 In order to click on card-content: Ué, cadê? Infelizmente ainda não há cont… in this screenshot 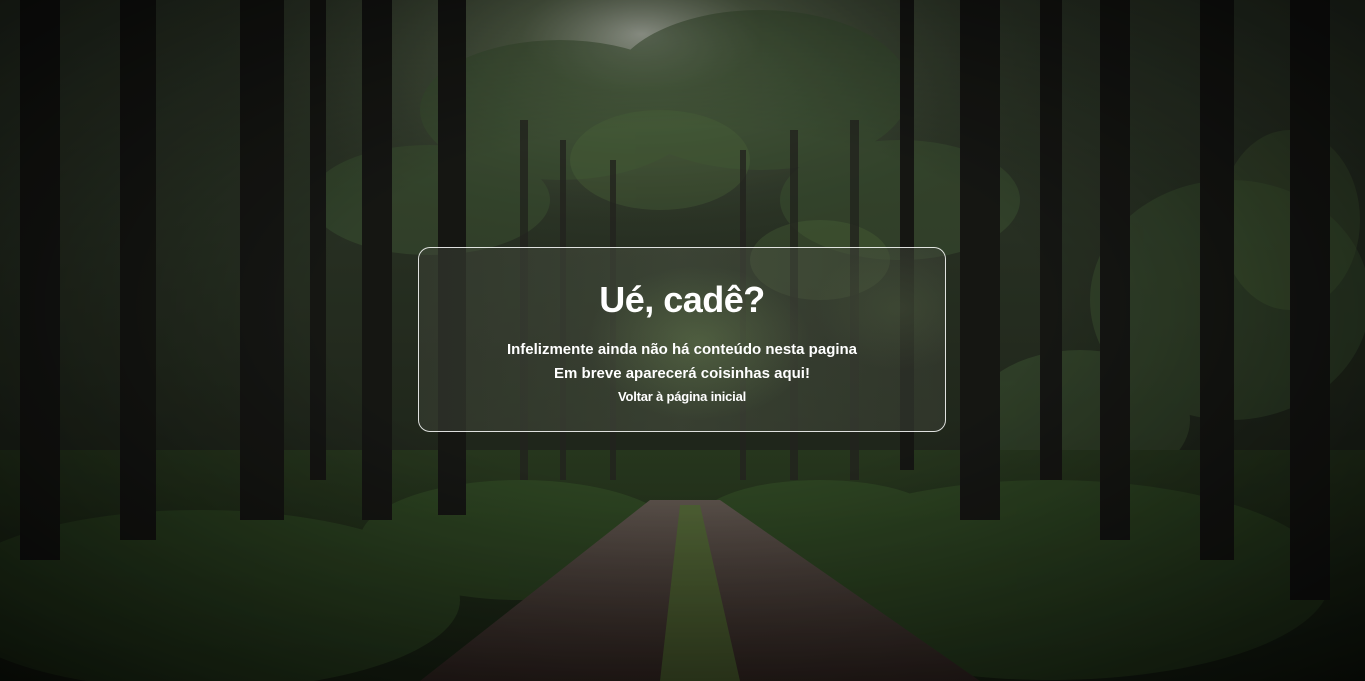, I will do `click(682, 328)`.